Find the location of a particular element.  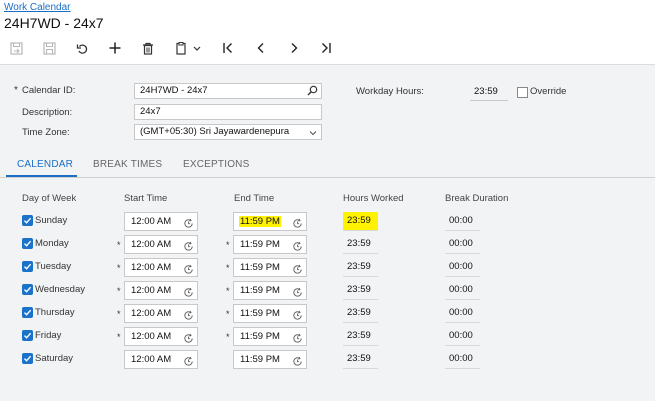

last-icon is located at coordinates (326, 48).